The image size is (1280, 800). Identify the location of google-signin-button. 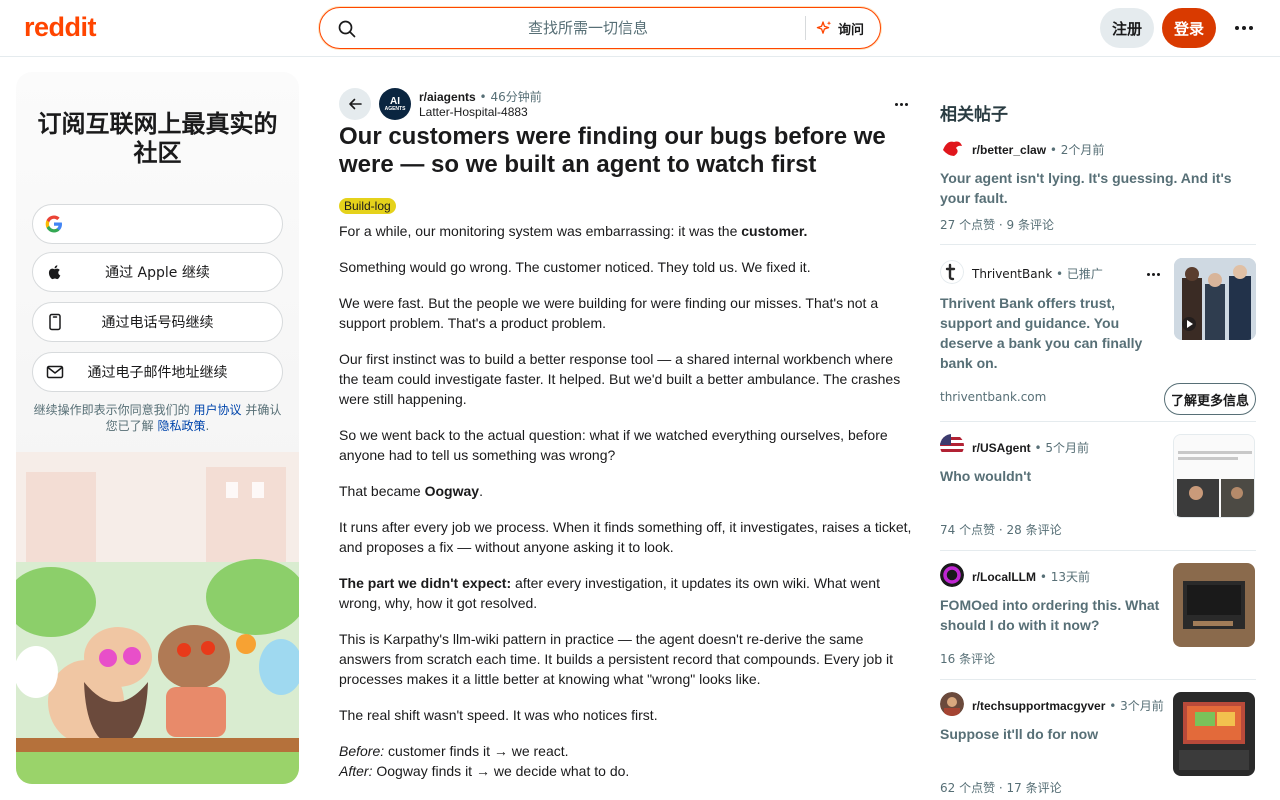
(157, 224).